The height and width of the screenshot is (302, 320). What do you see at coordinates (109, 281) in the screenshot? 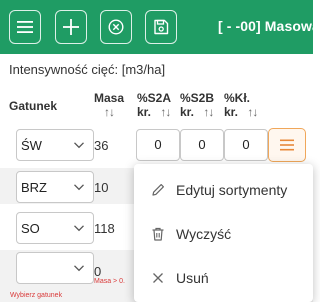
I see `masa-warning: Masa > 0.` at bounding box center [109, 281].